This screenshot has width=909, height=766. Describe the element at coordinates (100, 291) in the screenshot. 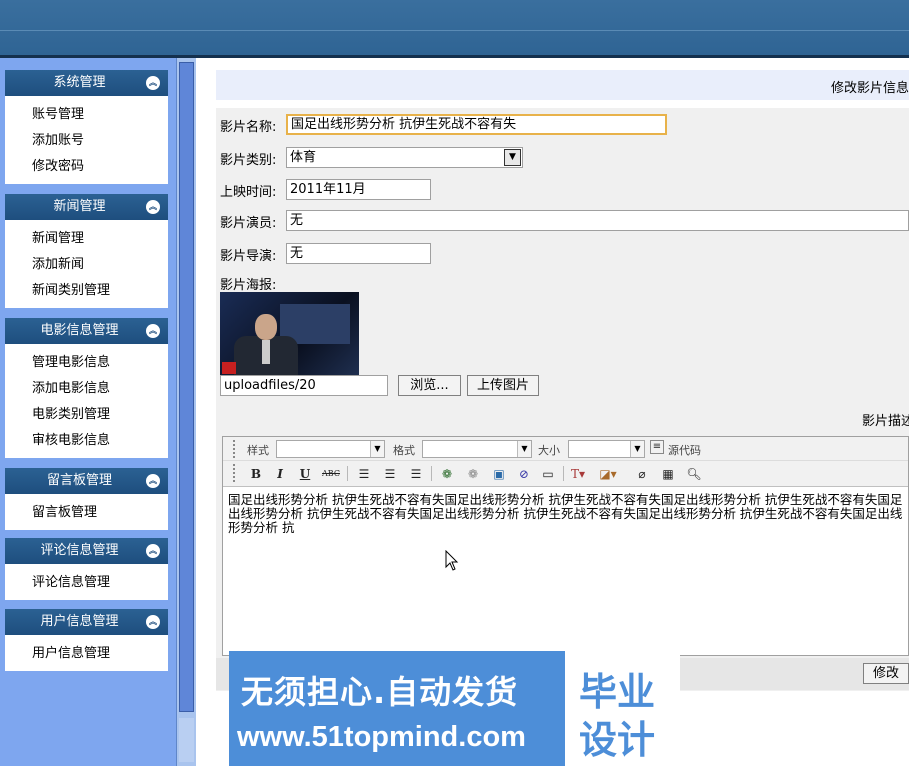

I see `sidebar-item-news-category: 新闻类别管理` at that location.